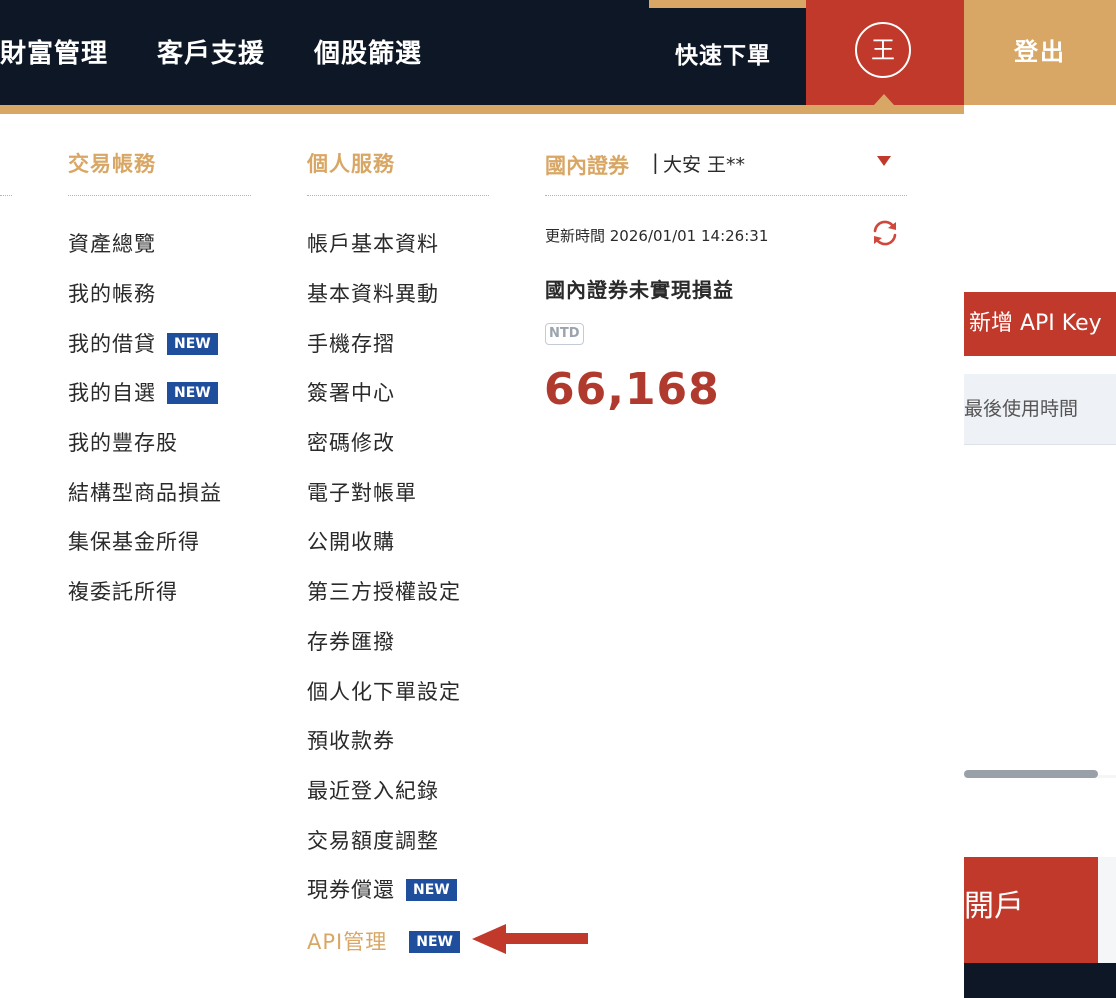  What do you see at coordinates (587, 166) in the screenshot?
I see `account-type-label: 國內證券` at bounding box center [587, 166].